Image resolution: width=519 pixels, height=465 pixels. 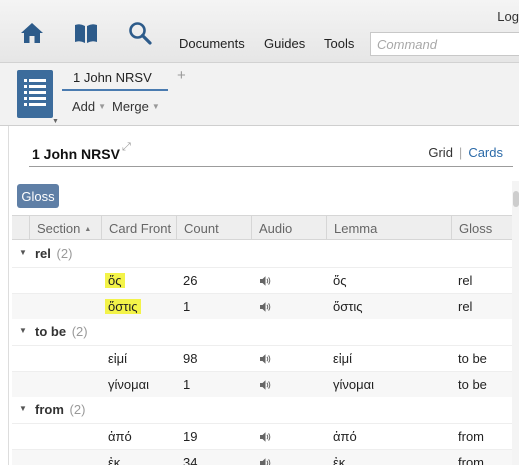 What do you see at coordinates (120, 436) in the screenshot?
I see `card-front-cell: ἀπό` at bounding box center [120, 436].